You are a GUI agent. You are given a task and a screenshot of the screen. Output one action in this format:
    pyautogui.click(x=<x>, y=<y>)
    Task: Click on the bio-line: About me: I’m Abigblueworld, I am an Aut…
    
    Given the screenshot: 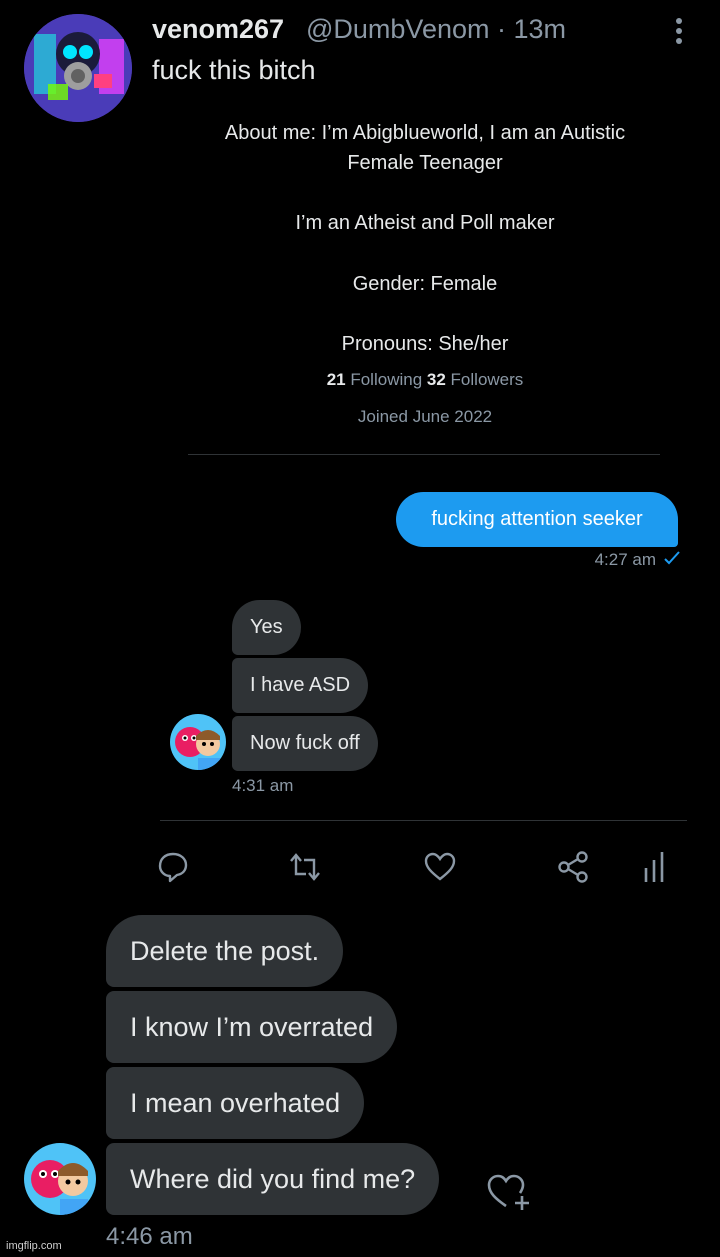 What is the action you would take?
    pyautogui.click(x=425, y=133)
    